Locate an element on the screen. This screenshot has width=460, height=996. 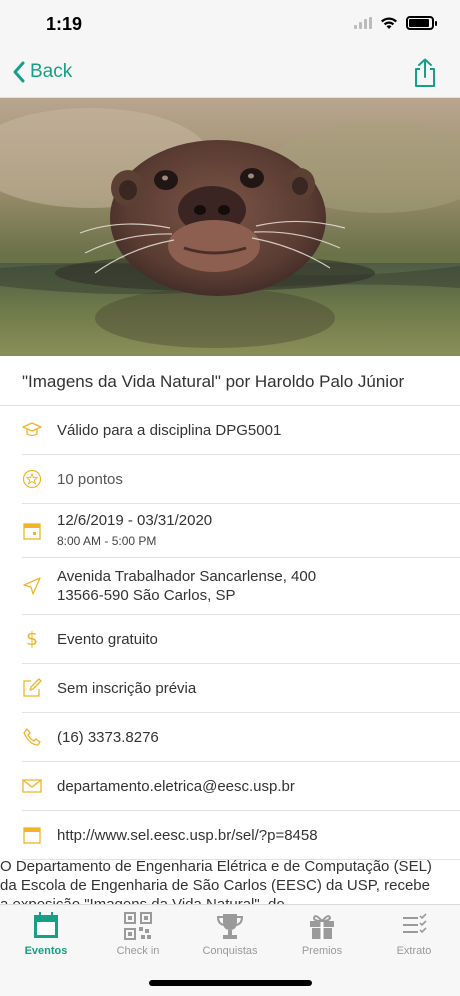
phone-text: (16) 3373.8276 is located at coordinates (108, 737).